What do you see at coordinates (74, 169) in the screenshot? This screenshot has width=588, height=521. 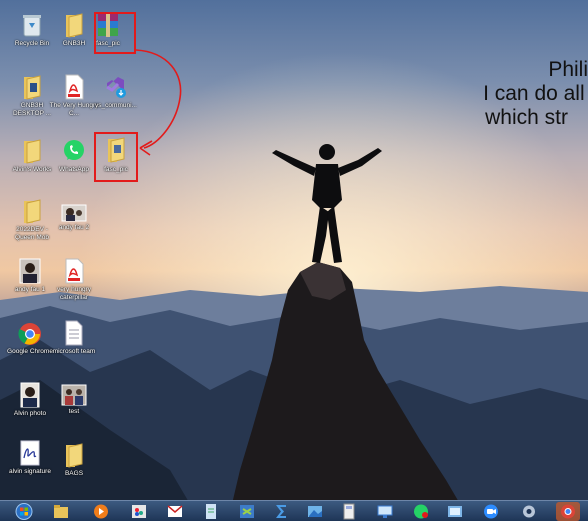 I see `icon-label: WhatsApp` at bounding box center [74, 169].